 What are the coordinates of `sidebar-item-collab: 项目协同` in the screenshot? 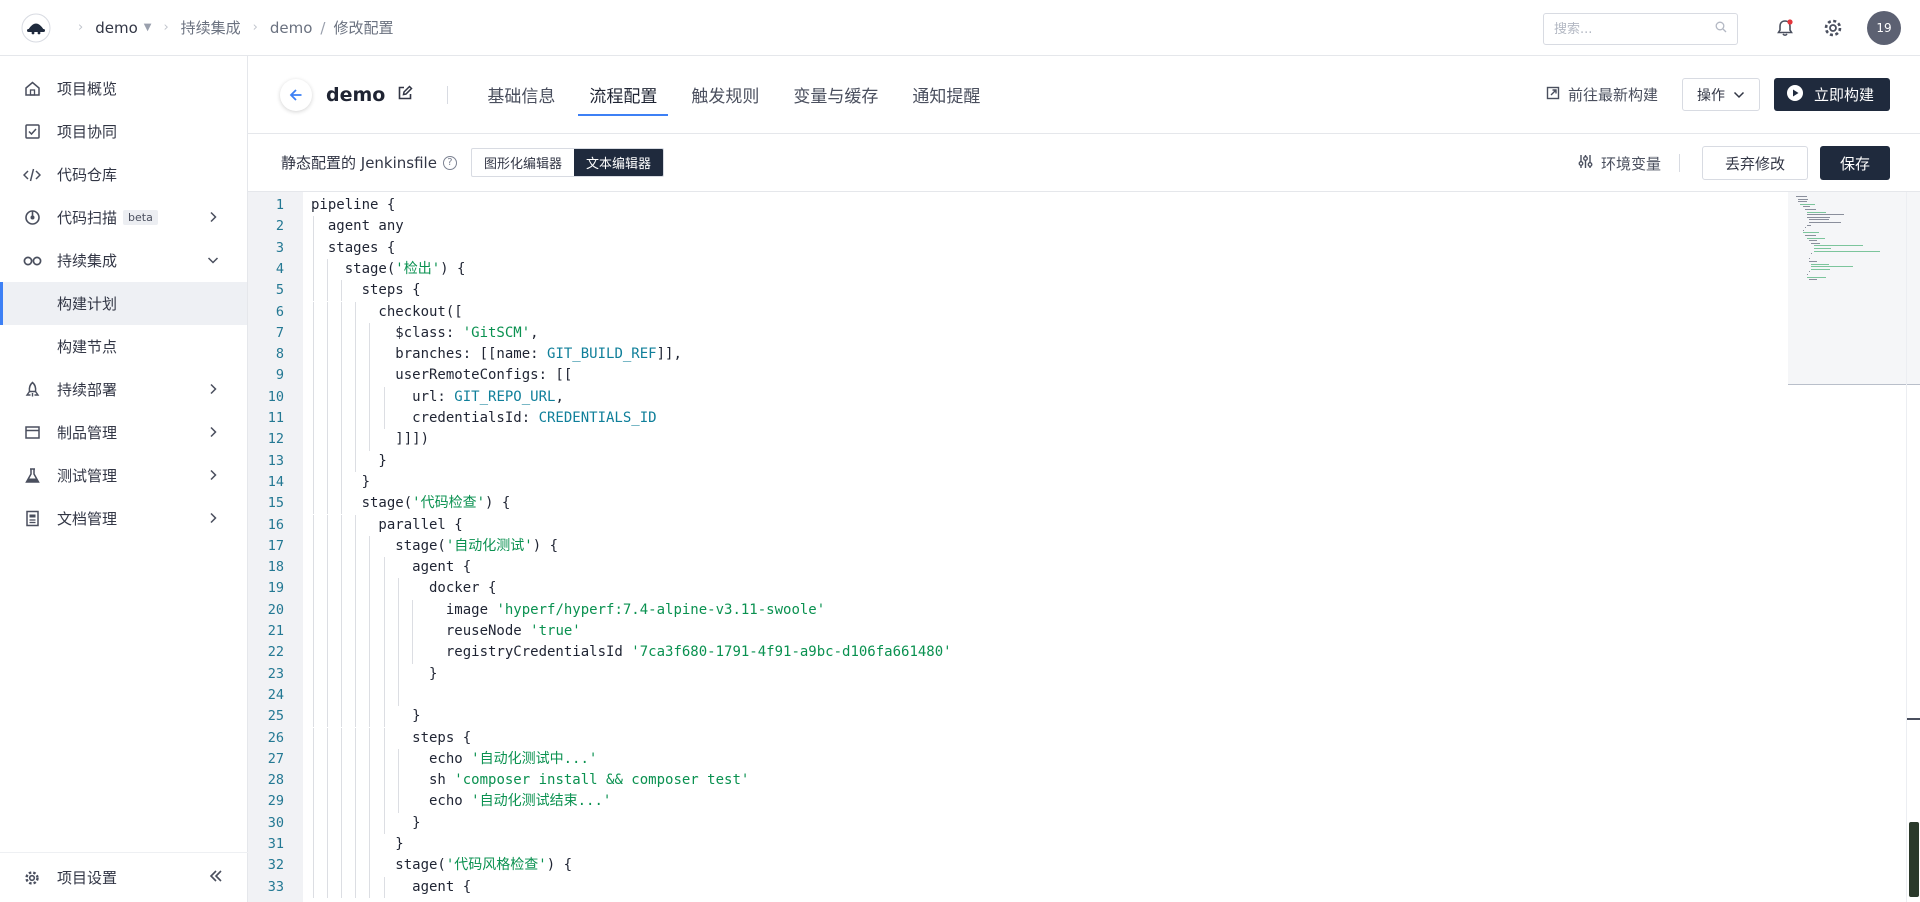 It's located at (123, 131).